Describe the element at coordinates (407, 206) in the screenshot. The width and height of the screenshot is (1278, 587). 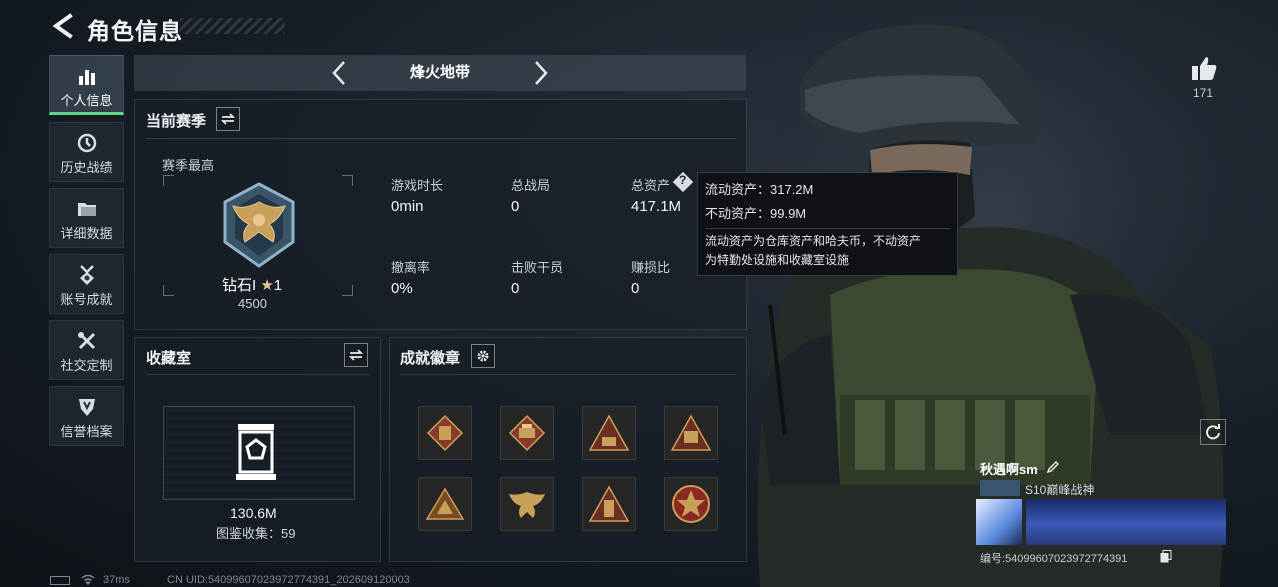
I see `stat-value: 0min` at that location.